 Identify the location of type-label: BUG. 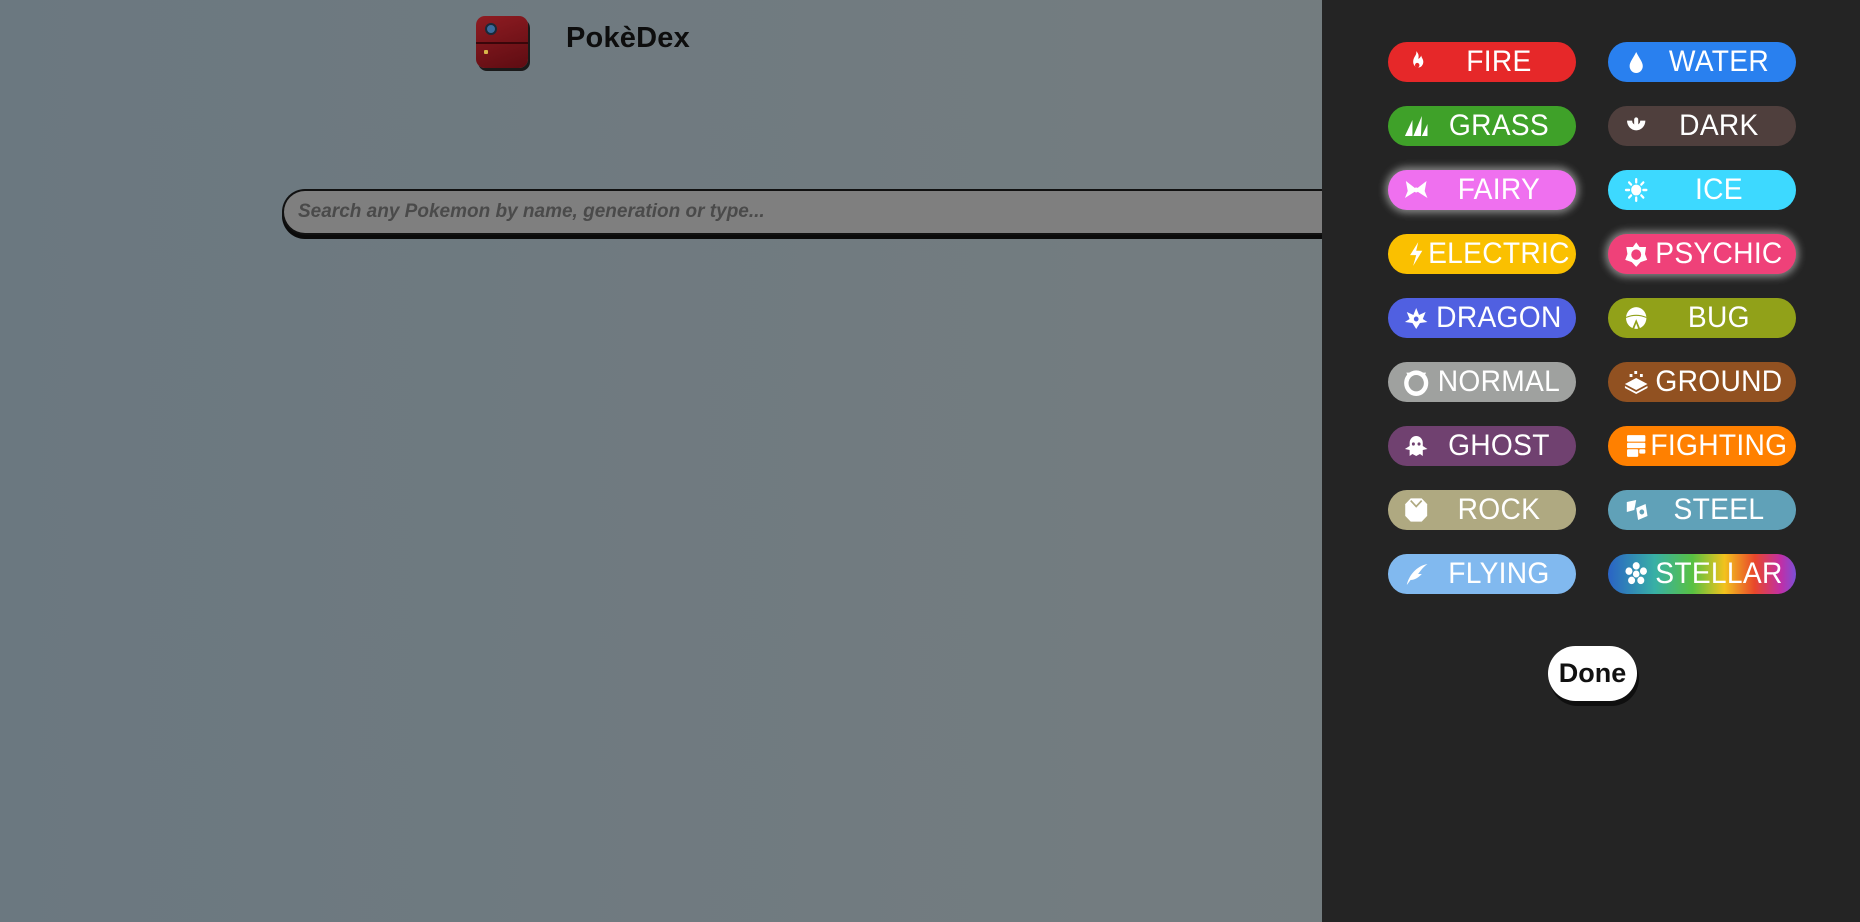
(1718, 317).